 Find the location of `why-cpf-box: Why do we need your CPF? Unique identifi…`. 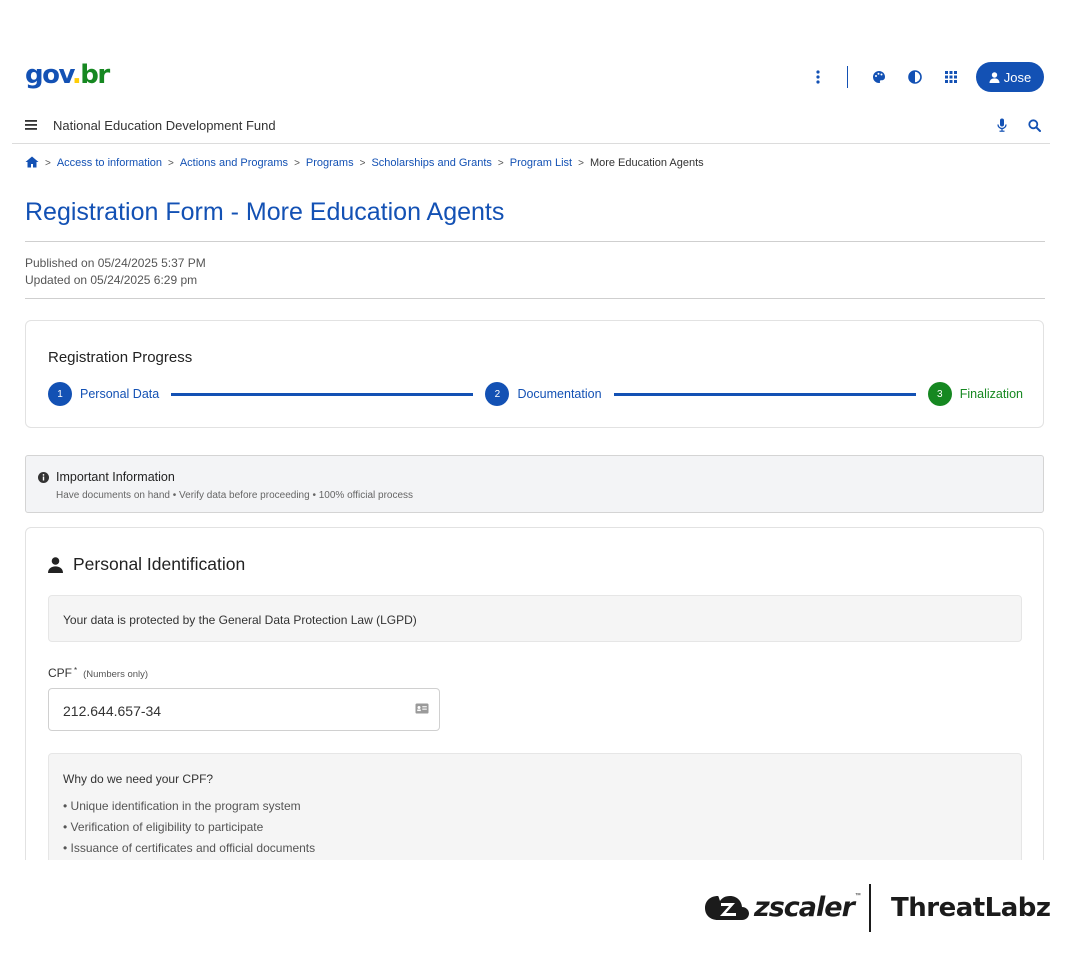

why-cpf-box: Why do we need your CPF? Unique identifi… is located at coordinates (535, 806).